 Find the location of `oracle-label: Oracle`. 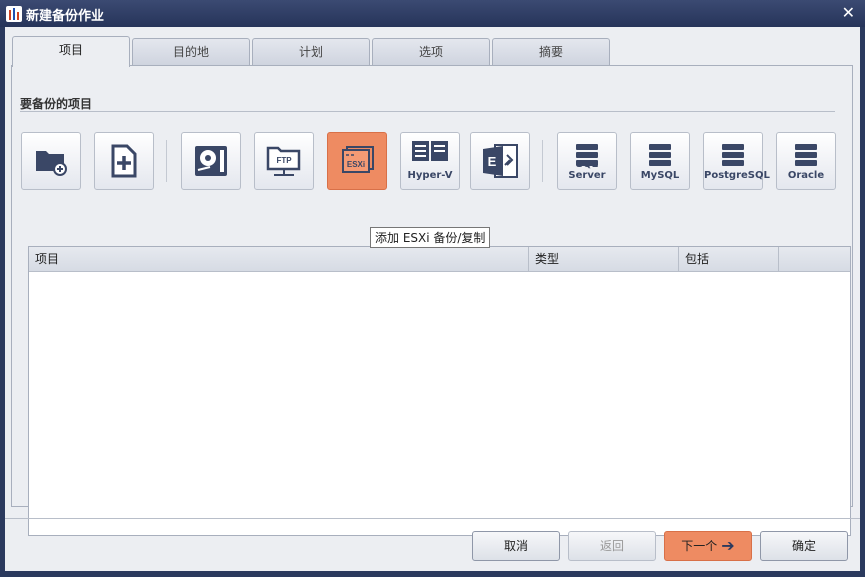

oracle-label: Oracle is located at coordinates (806, 175).